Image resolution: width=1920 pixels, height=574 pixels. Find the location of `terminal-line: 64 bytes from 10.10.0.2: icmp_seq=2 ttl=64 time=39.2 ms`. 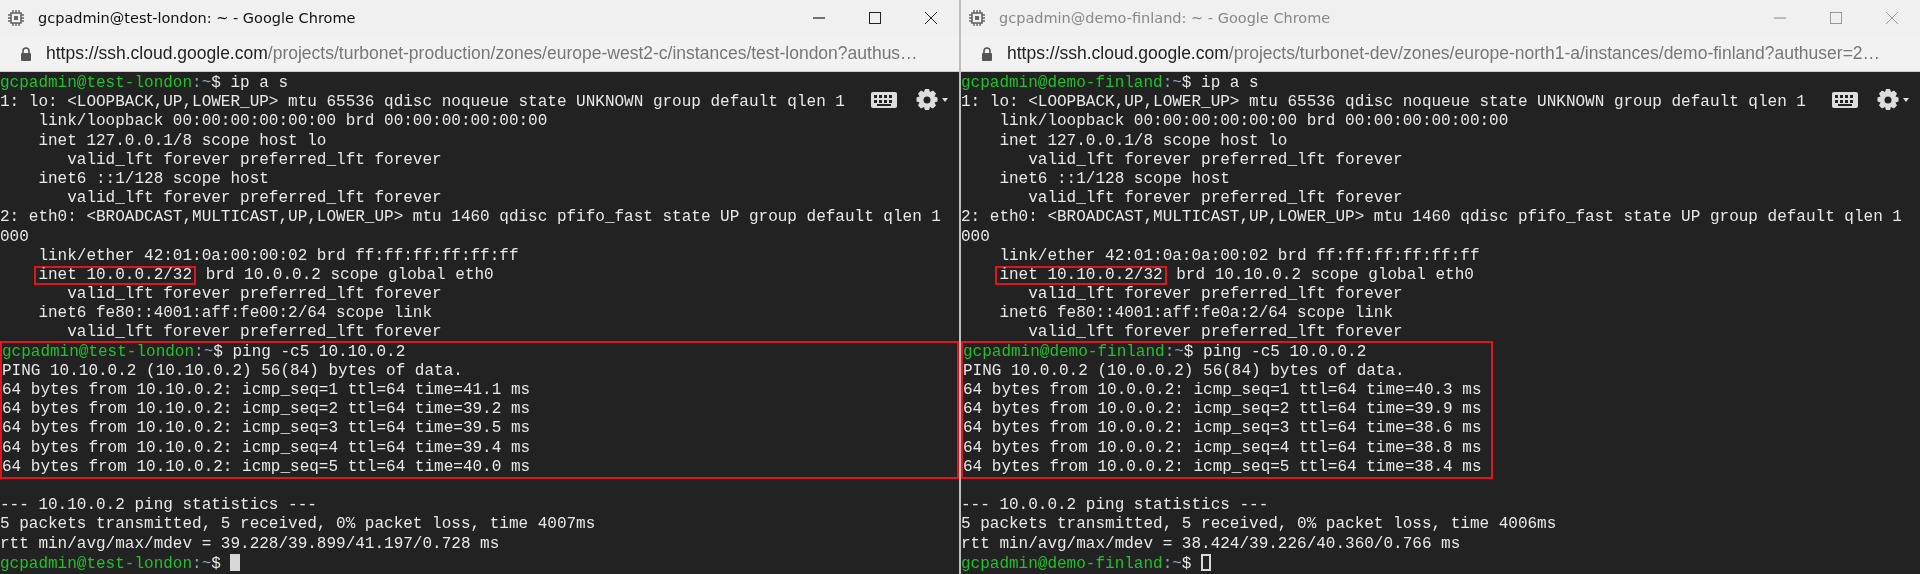

terminal-line: 64 bytes from 10.10.0.2: icmp_seq=2 ttl=64 time=39.2 ms is located at coordinates (266, 410).